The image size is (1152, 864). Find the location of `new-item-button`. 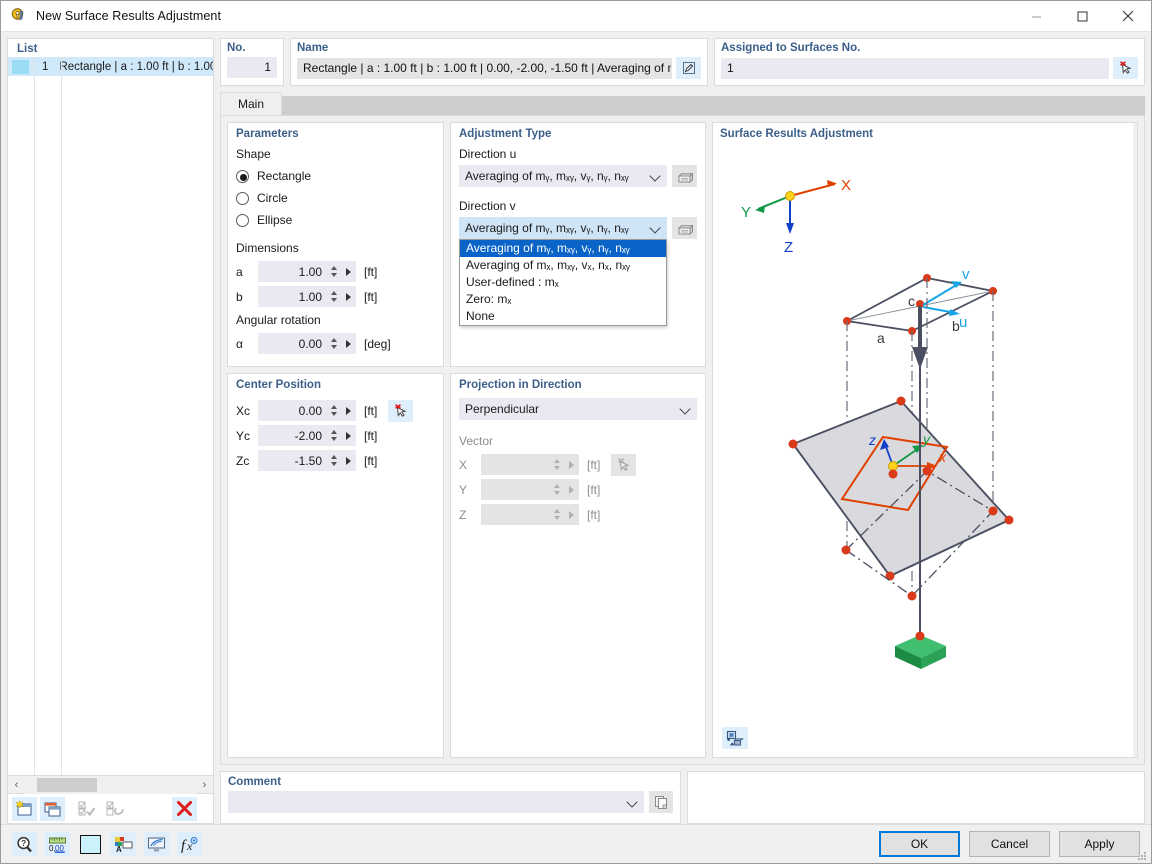

new-item-button is located at coordinates (24, 808).